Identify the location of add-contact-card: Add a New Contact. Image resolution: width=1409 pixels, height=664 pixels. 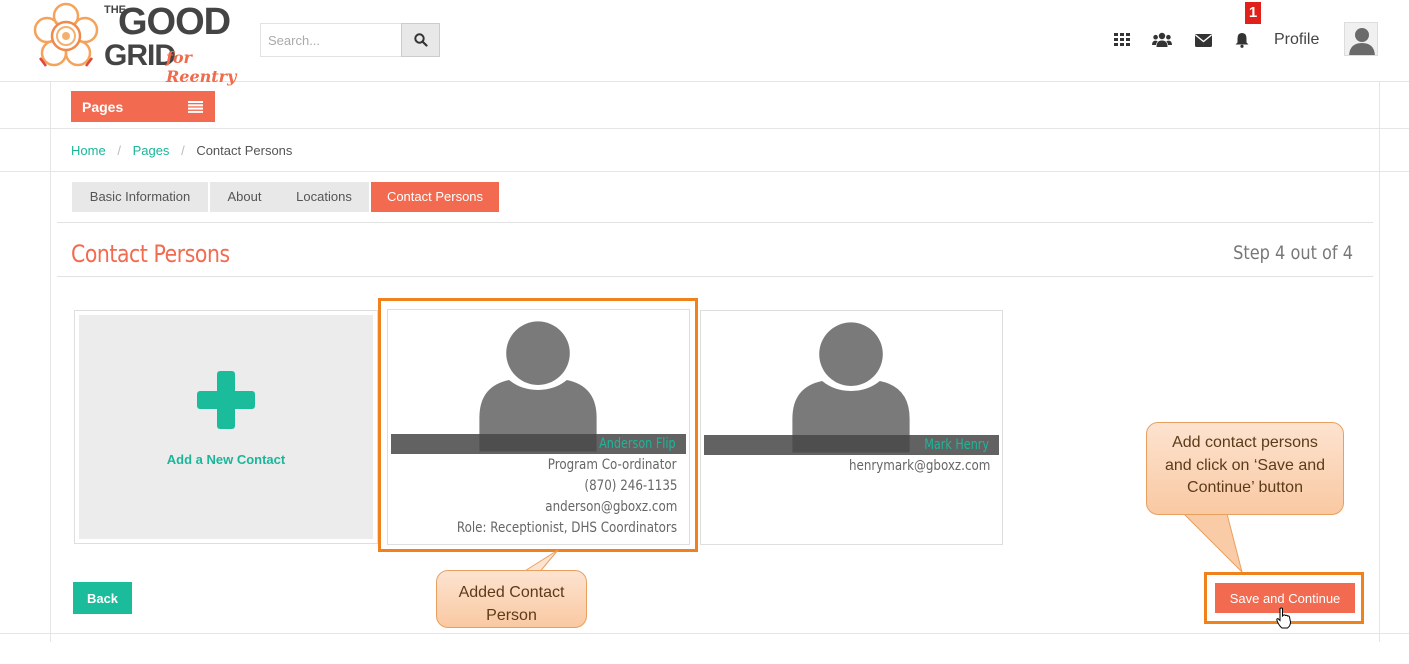
(226, 427).